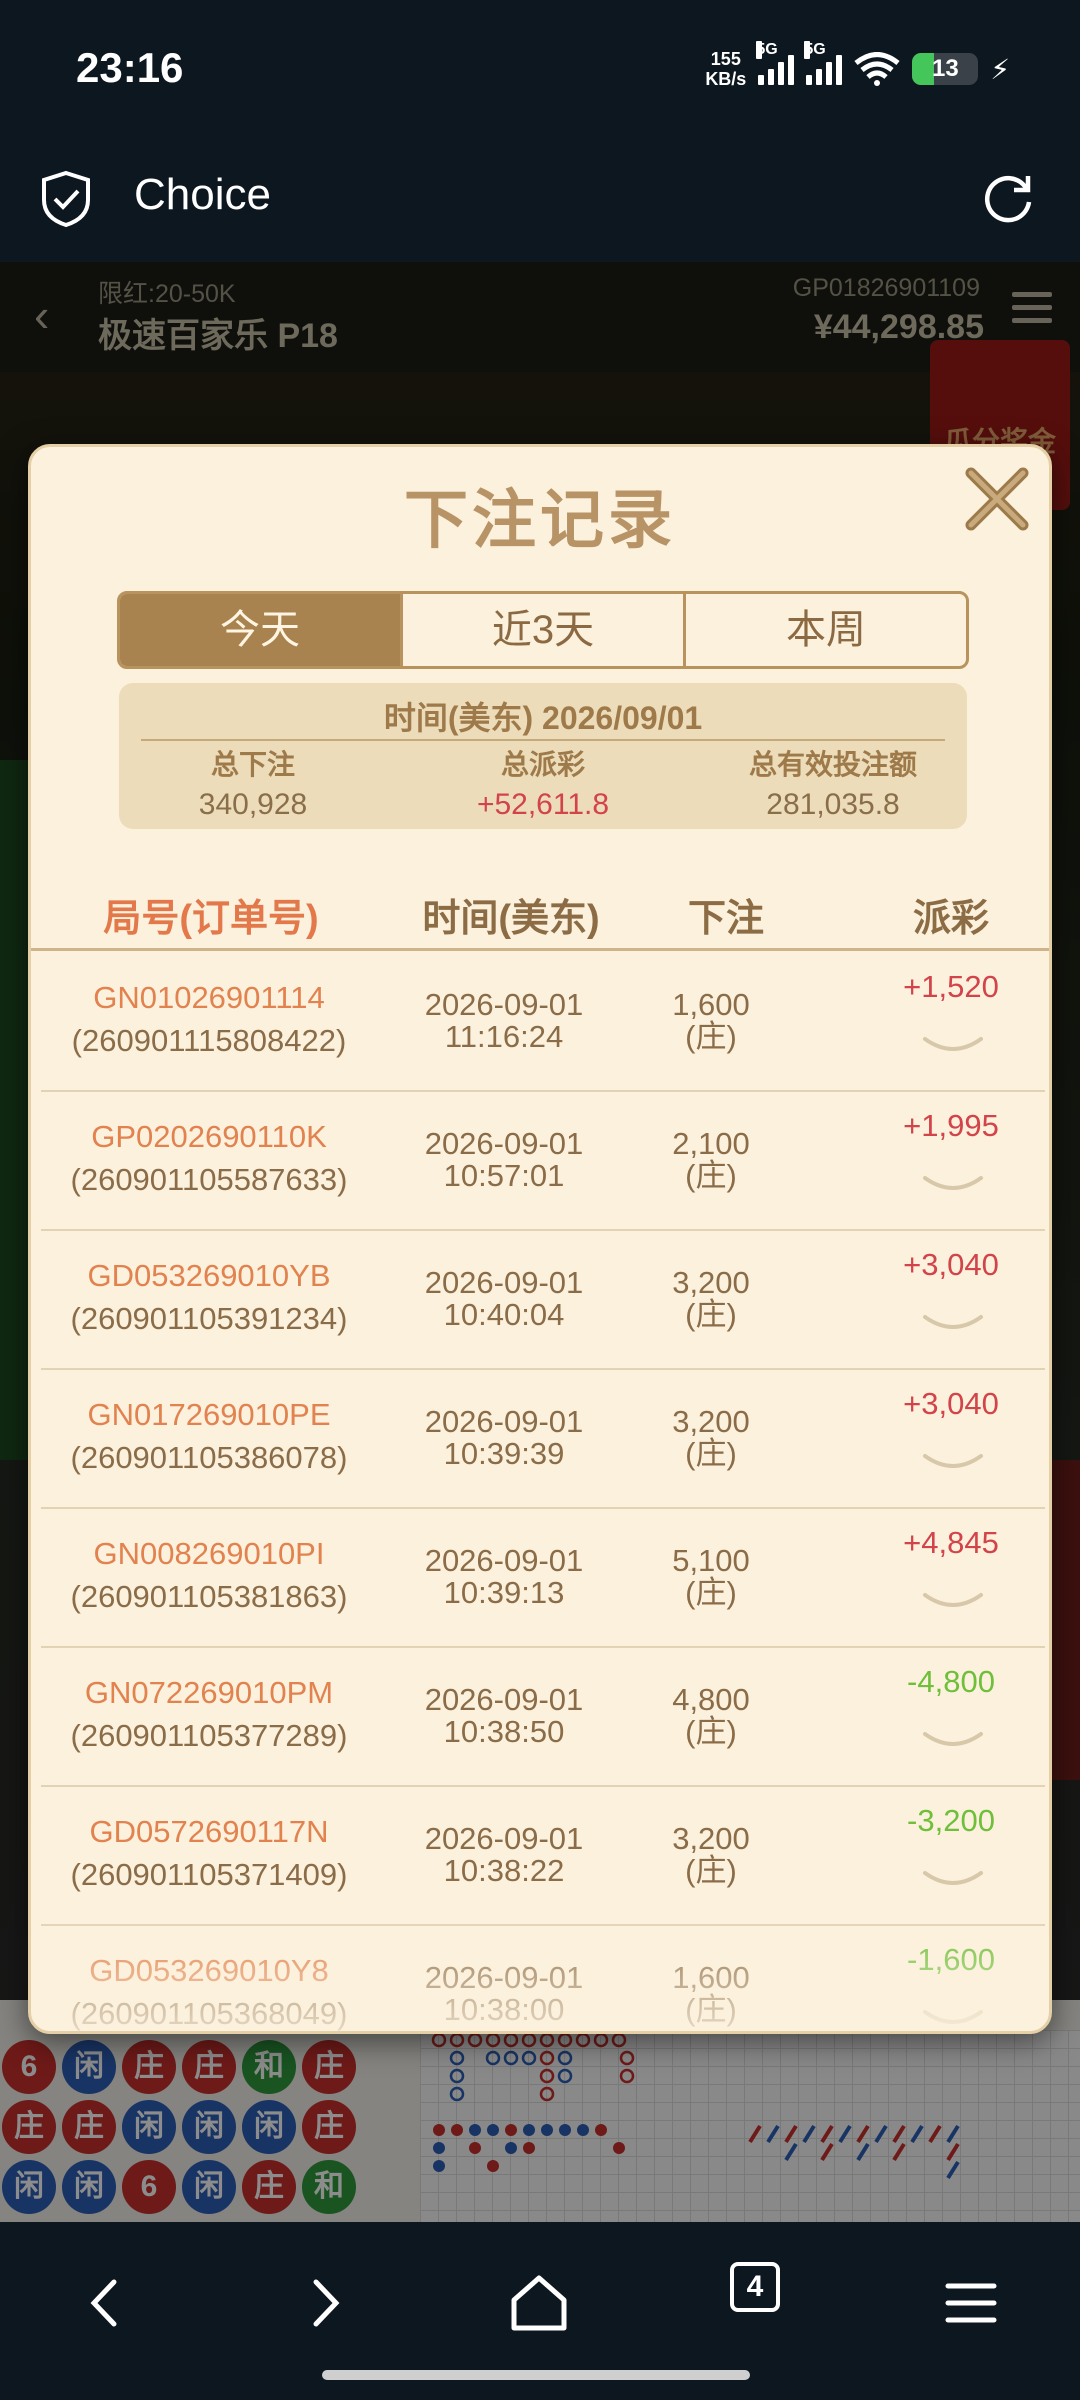 This screenshot has height=2400, width=1080. What do you see at coordinates (951, 1542) in the screenshot?
I see `payout-amount: +4,845` at bounding box center [951, 1542].